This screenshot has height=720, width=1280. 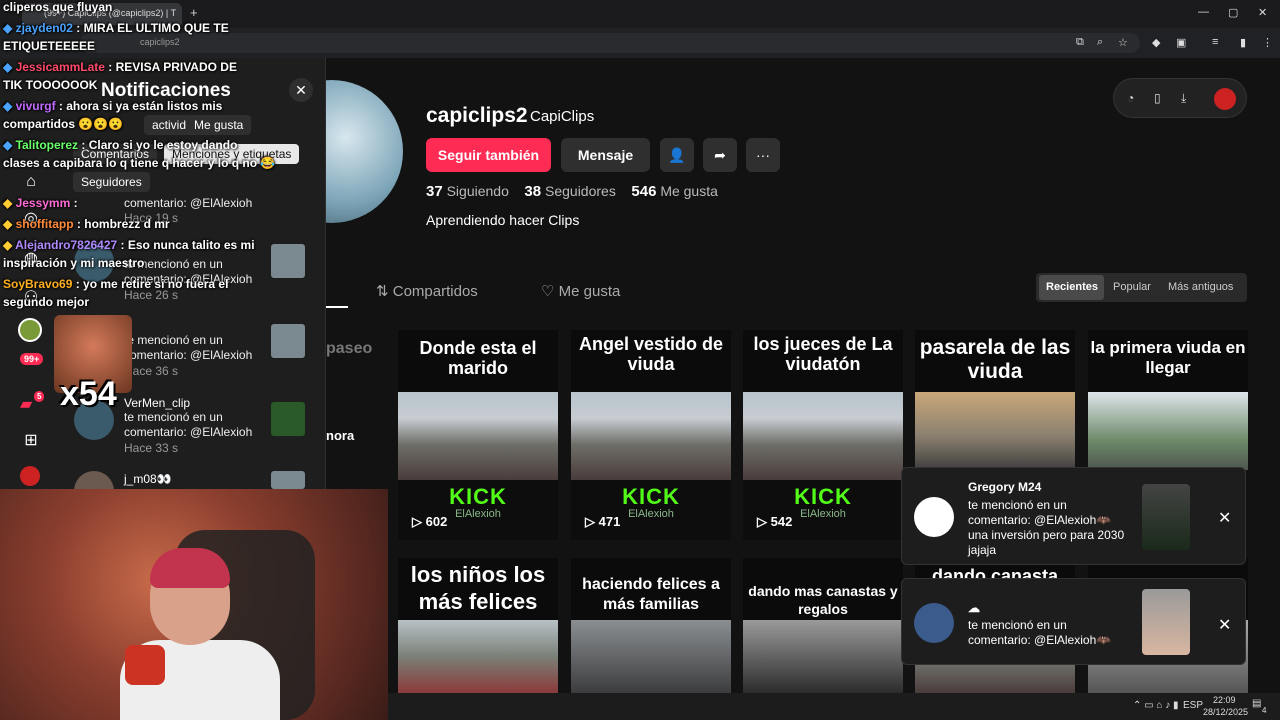 What do you see at coordinates (26, 404) in the screenshot?
I see `messages-icon: ▰` at bounding box center [26, 404].